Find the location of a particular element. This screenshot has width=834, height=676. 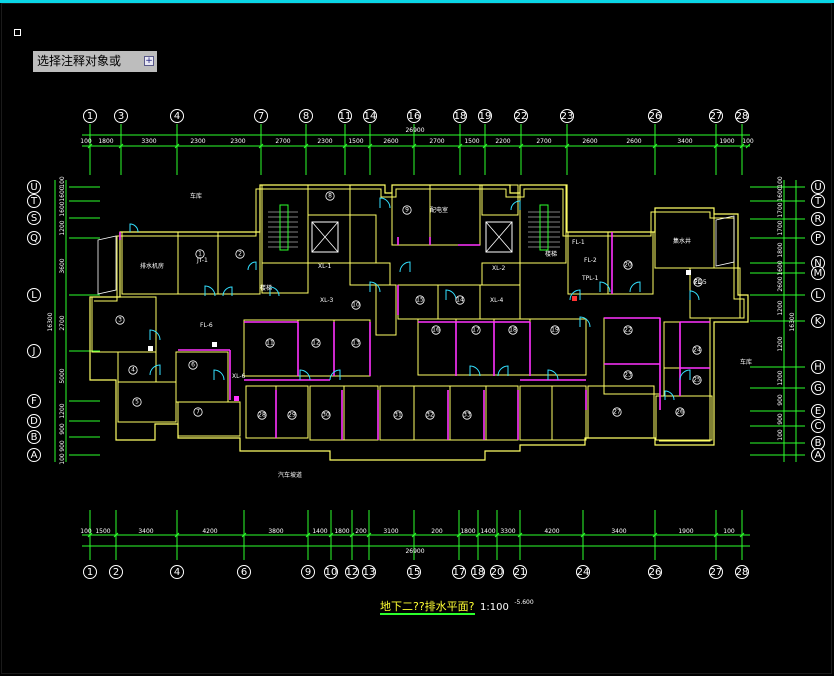

dim-text-left: 5000 is located at coordinates (62, 375).